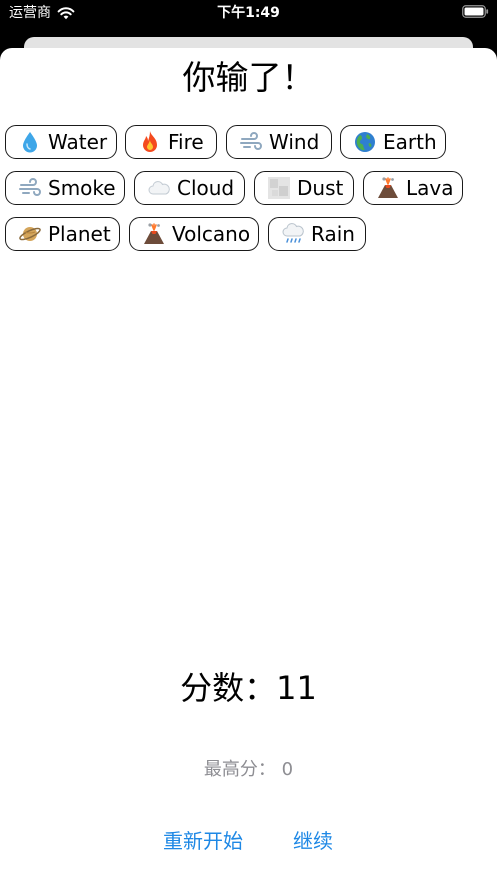 The image size is (497, 883). What do you see at coordinates (410, 142) in the screenshot?
I see `element-label: Earth` at bounding box center [410, 142].